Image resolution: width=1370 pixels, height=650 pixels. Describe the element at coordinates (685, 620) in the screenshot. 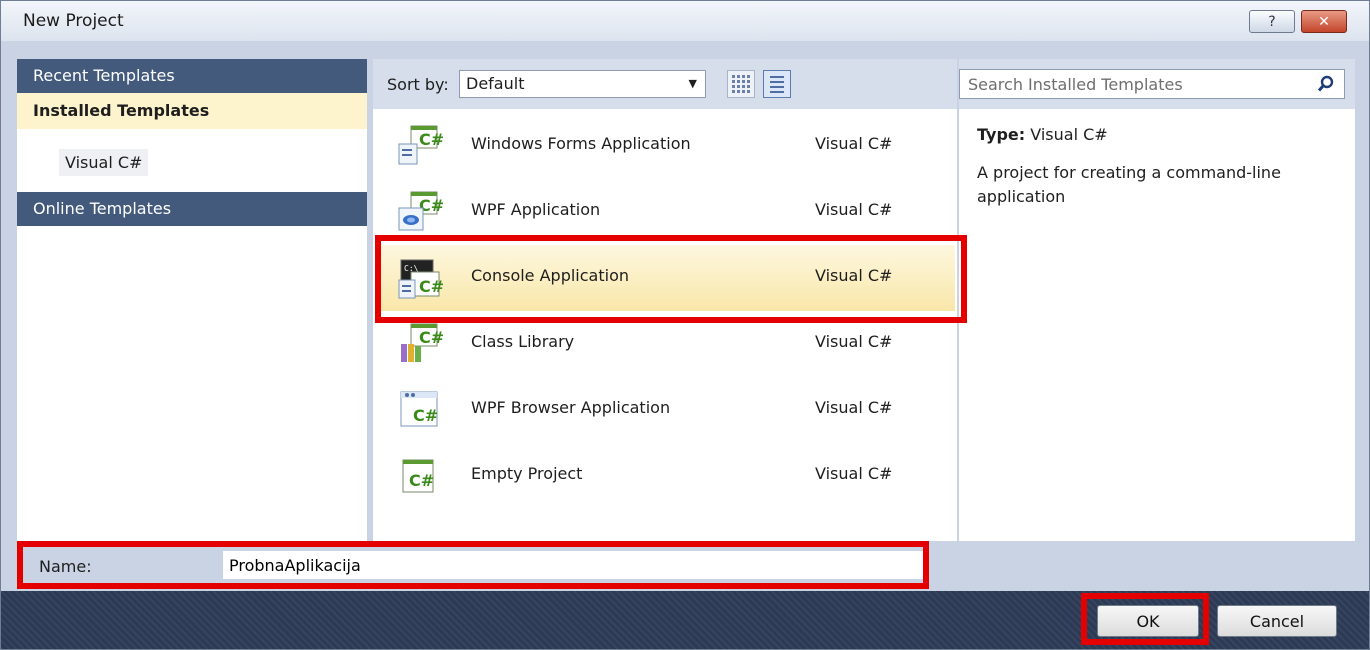

I see `dialog-footer: OK Cancel` at that location.